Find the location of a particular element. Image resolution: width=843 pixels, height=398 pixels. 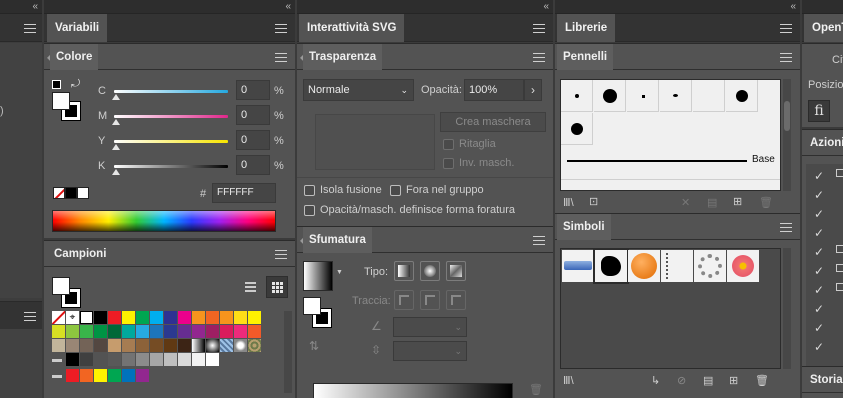

linear-gradient-button is located at coordinates (404, 271).